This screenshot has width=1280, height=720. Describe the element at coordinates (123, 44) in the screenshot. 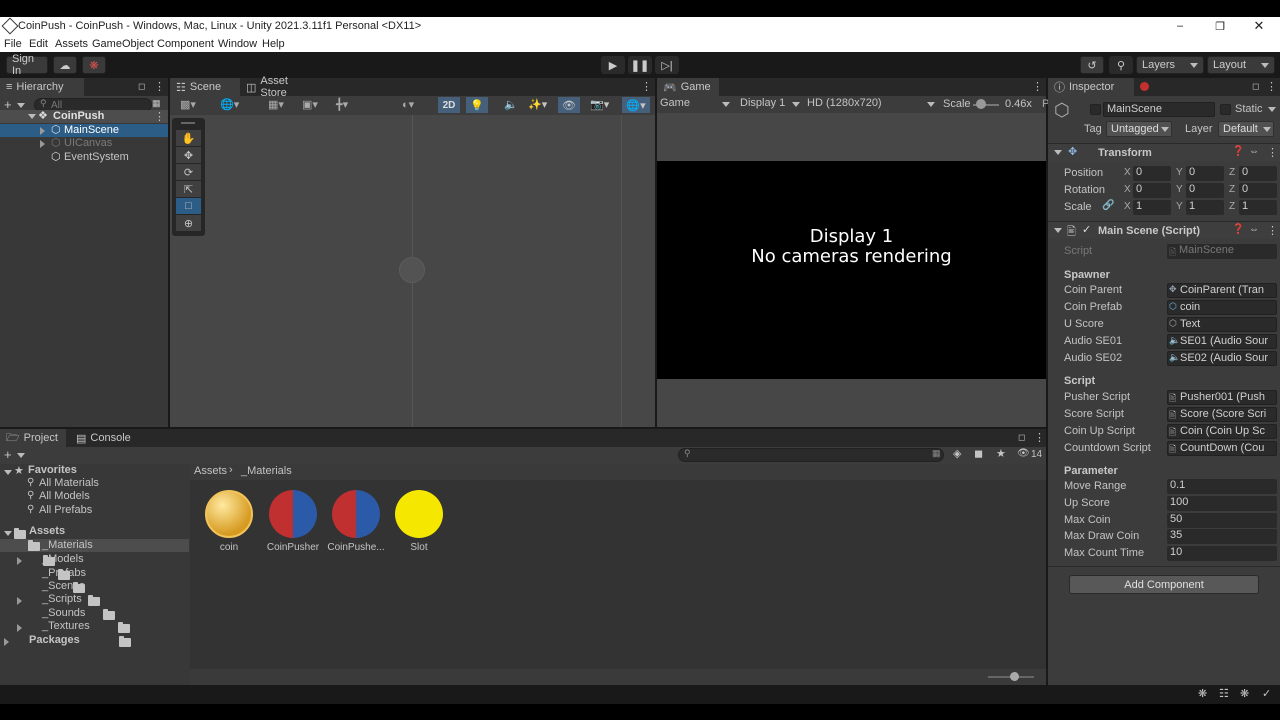

I see `menu-gameobject: GameObject` at that location.